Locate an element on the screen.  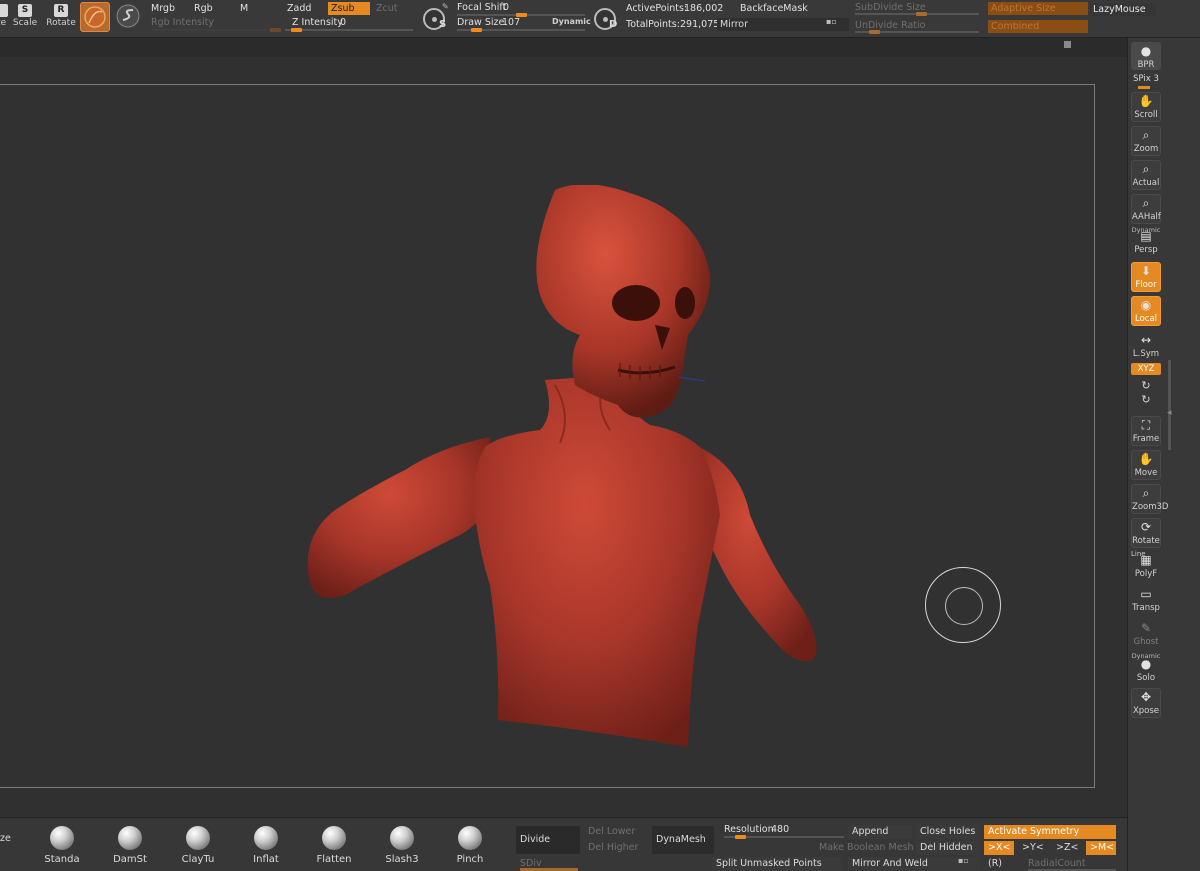
split-unmasked-points-button: Split Unmasked Points is located at coordinates (777, 864).